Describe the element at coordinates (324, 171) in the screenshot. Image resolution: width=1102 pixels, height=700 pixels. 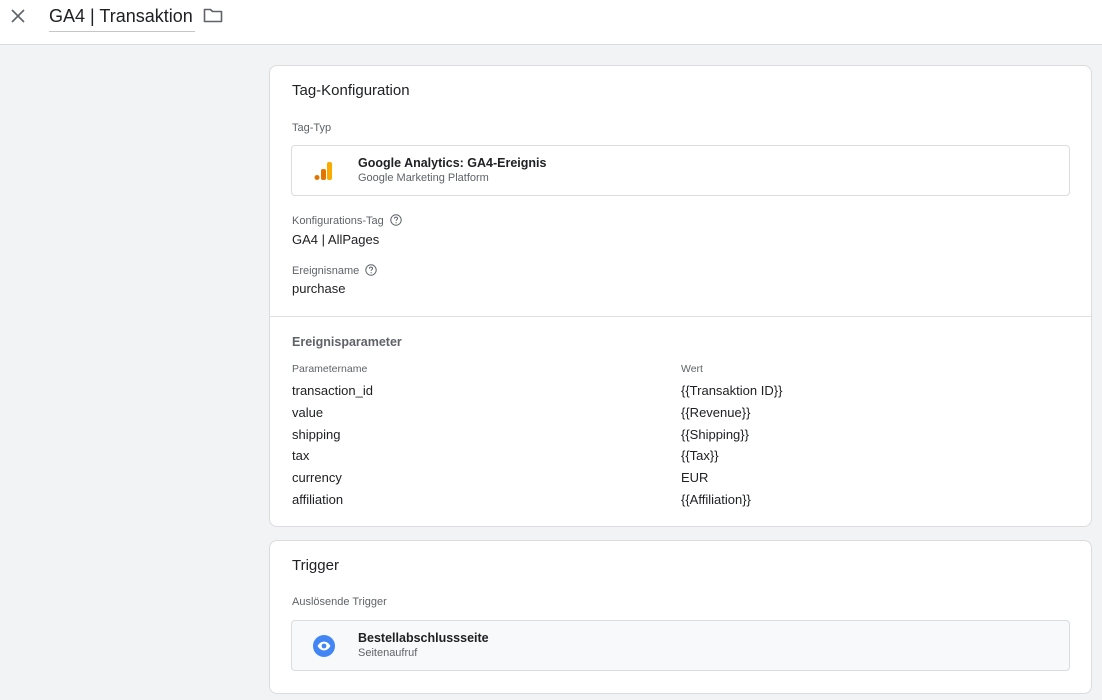
I see `google-analytics-icon` at that location.